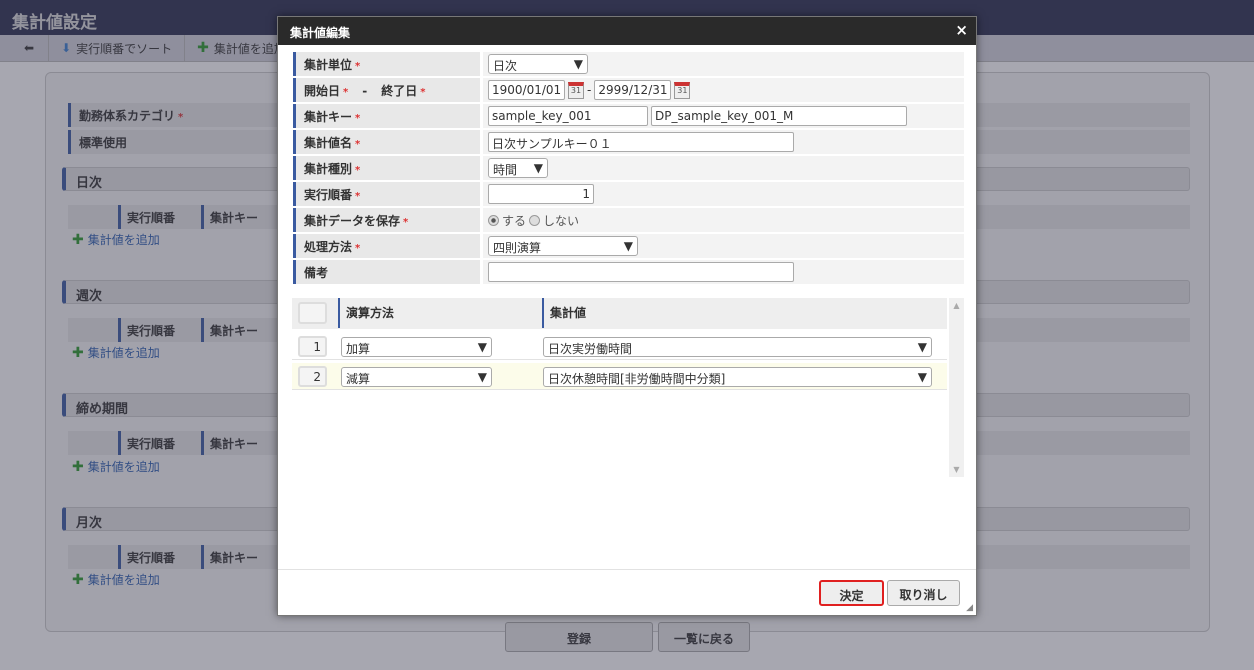 The image size is (1254, 670). Describe the element at coordinates (514, 220) in the screenshot. I see `radio-yes-label: する` at that location.